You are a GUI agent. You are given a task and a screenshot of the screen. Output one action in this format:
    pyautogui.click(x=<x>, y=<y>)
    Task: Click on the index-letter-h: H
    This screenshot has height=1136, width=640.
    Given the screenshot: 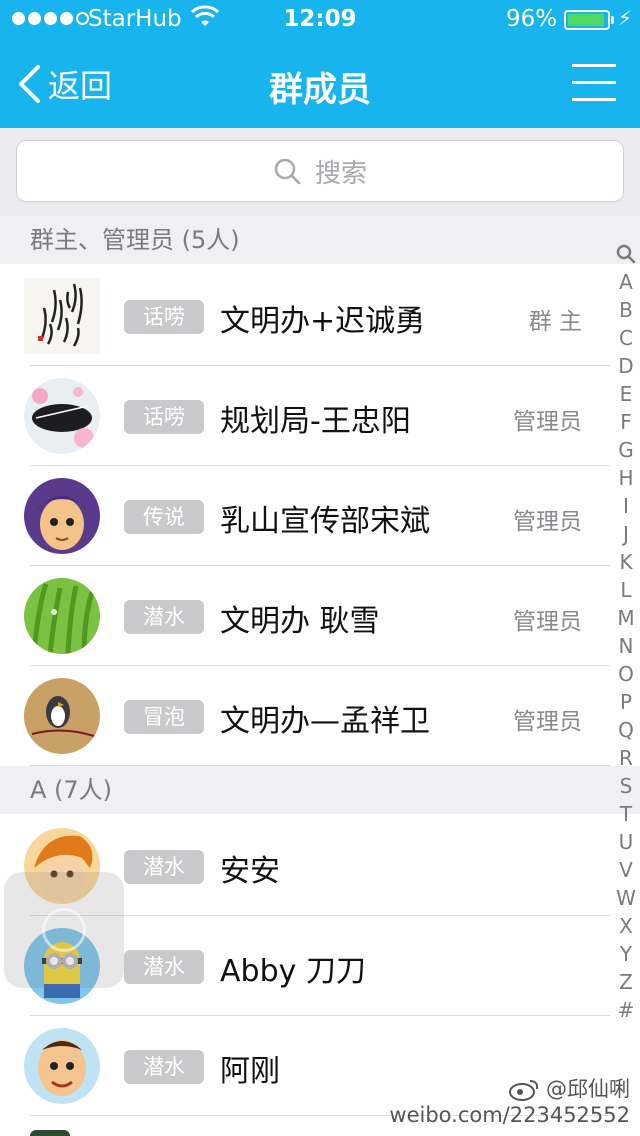 What is the action you would take?
    pyautogui.click(x=626, y=478)
    